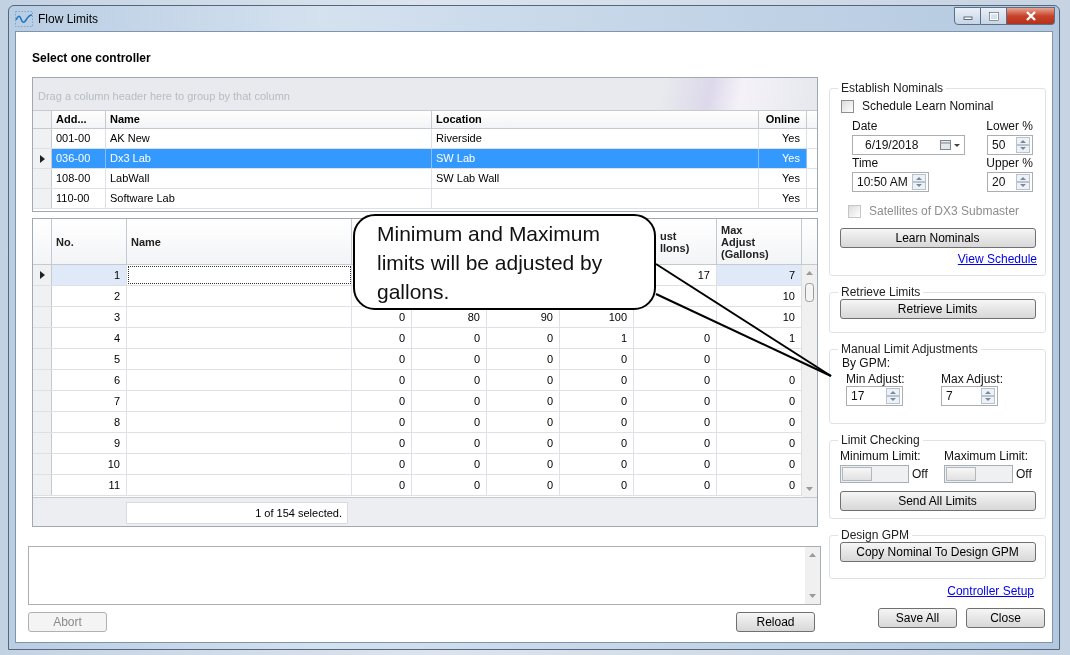 The image size is (1070, 655). Describe the element at coordinates (944, 211) in the screenshot. I see `checkbox-label: Satellites of DX3 Submaster` at that location.